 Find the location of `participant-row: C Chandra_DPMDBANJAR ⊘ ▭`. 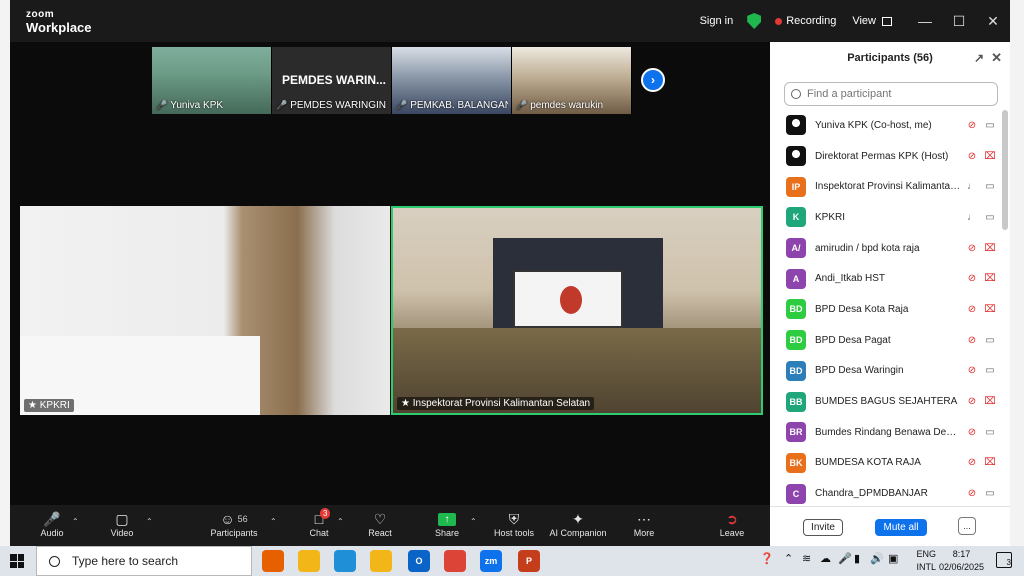

participant-row: C Chandra_DPMDBANJAR ⊘ ▭ is located at coordinates (886, 493).